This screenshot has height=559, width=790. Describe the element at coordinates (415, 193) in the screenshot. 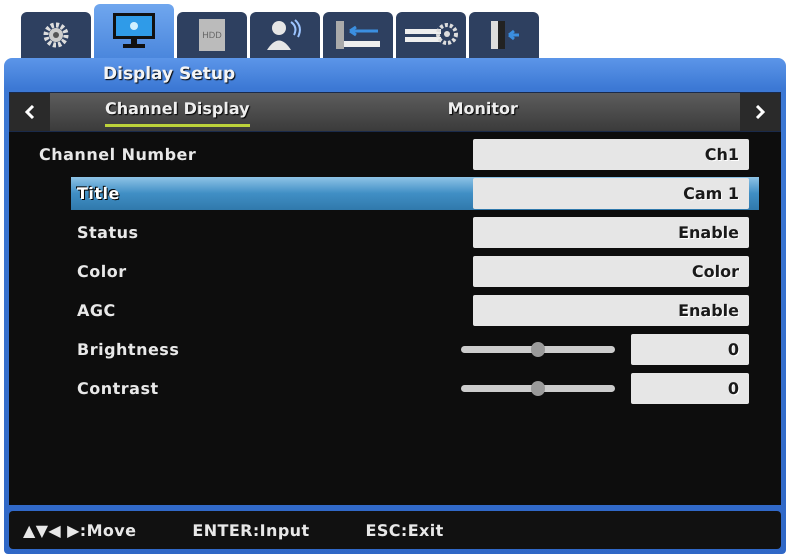

I see `setting-row: Title Cam 1` at that location.